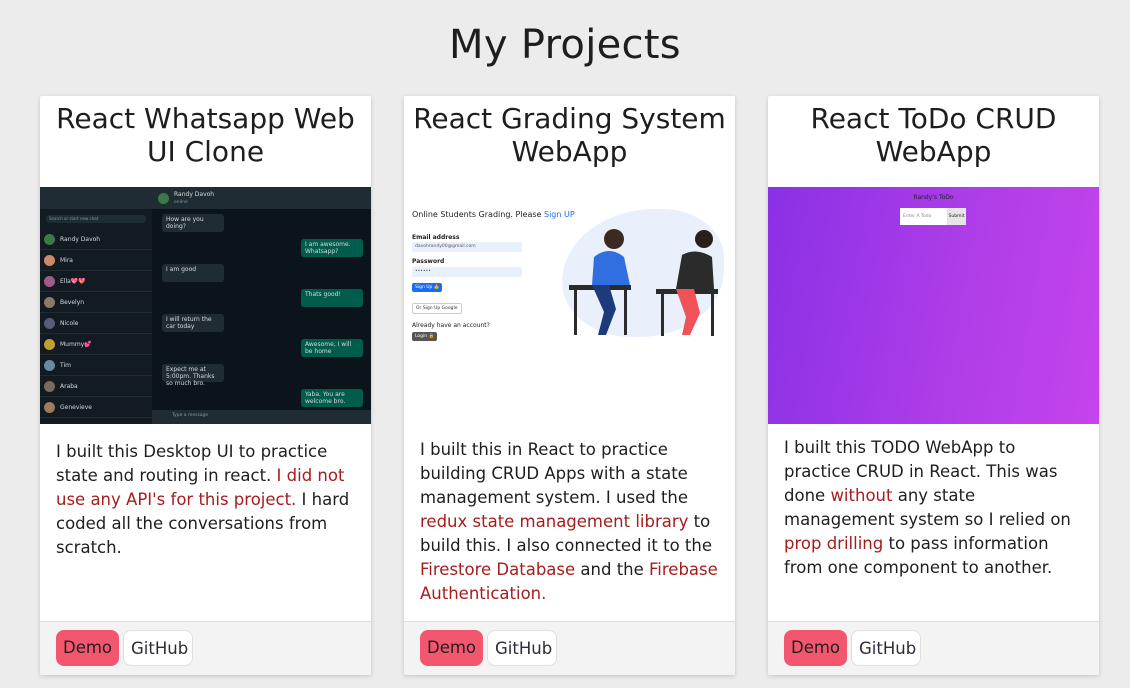  What do you see at coordinates (96, 323) in the screenshot?
I see `wa-contact-item: Nicole` at bounding box center [96, 323].